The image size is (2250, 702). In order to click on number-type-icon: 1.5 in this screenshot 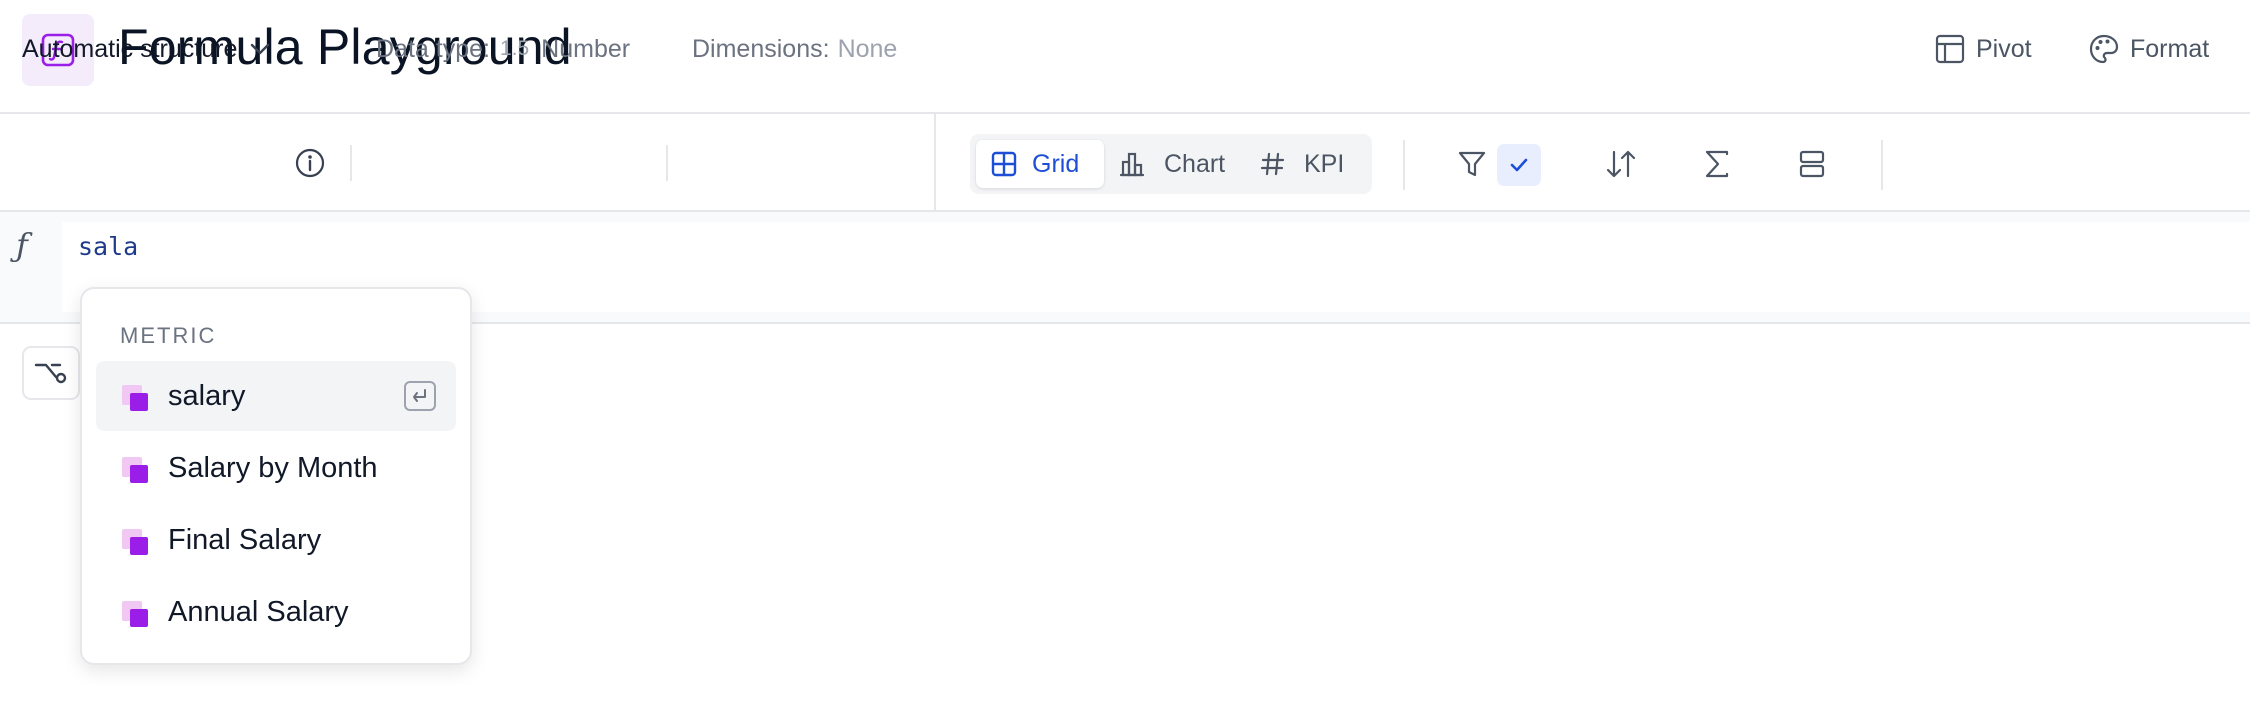, I will do `click(514, 48)`.